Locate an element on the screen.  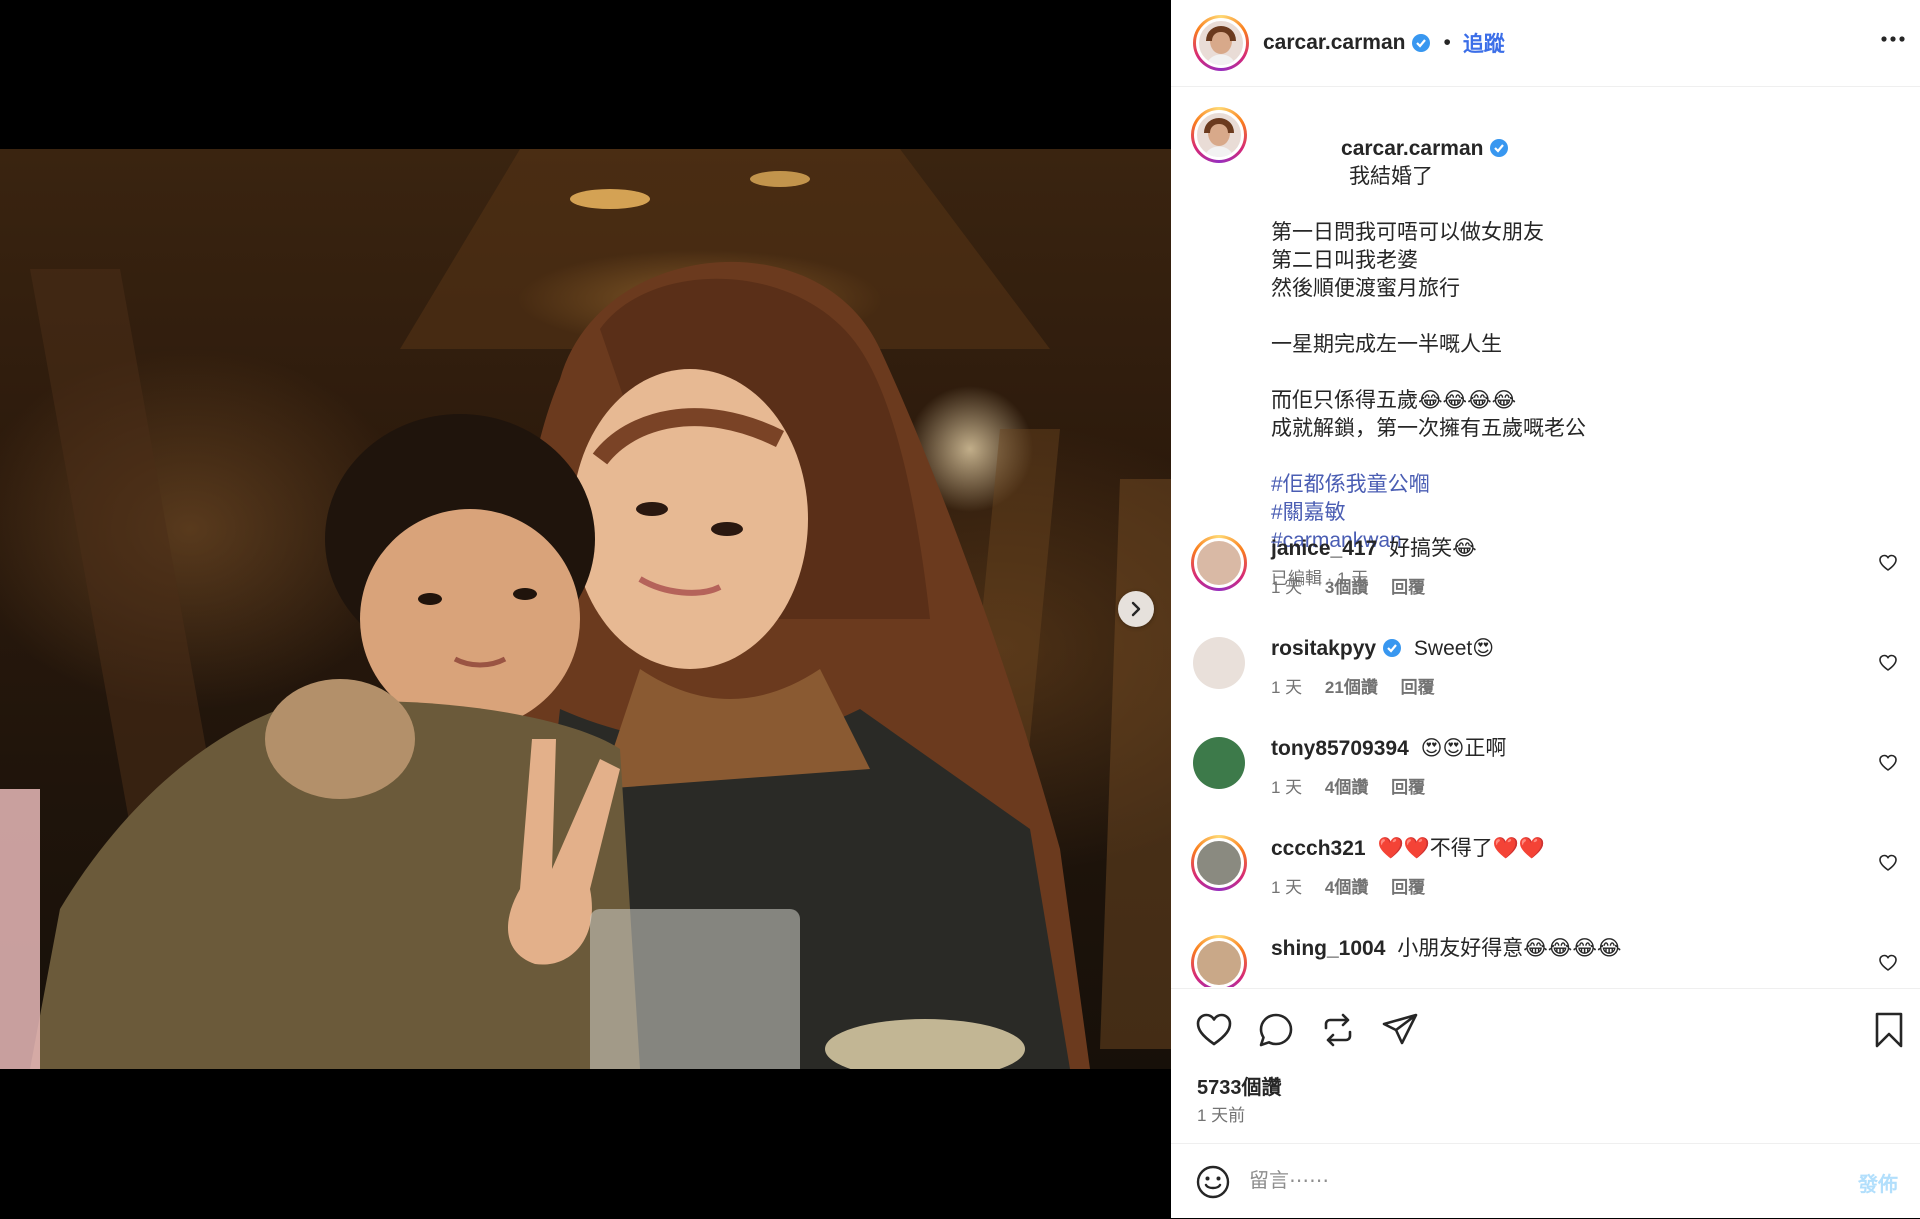
caption-line: 第一日問我可唔可以做女朋友 is located at coordinates (1407, 232).